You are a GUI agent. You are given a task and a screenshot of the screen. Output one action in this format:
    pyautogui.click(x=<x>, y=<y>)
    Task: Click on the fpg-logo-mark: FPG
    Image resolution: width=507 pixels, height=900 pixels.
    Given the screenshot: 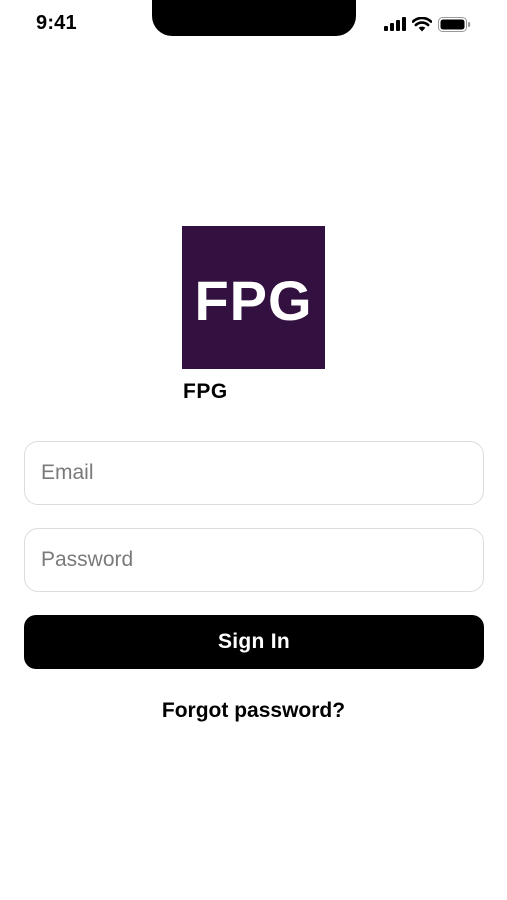 What is the action you would take?
    pyautogui.click(x=253, y=297)
    